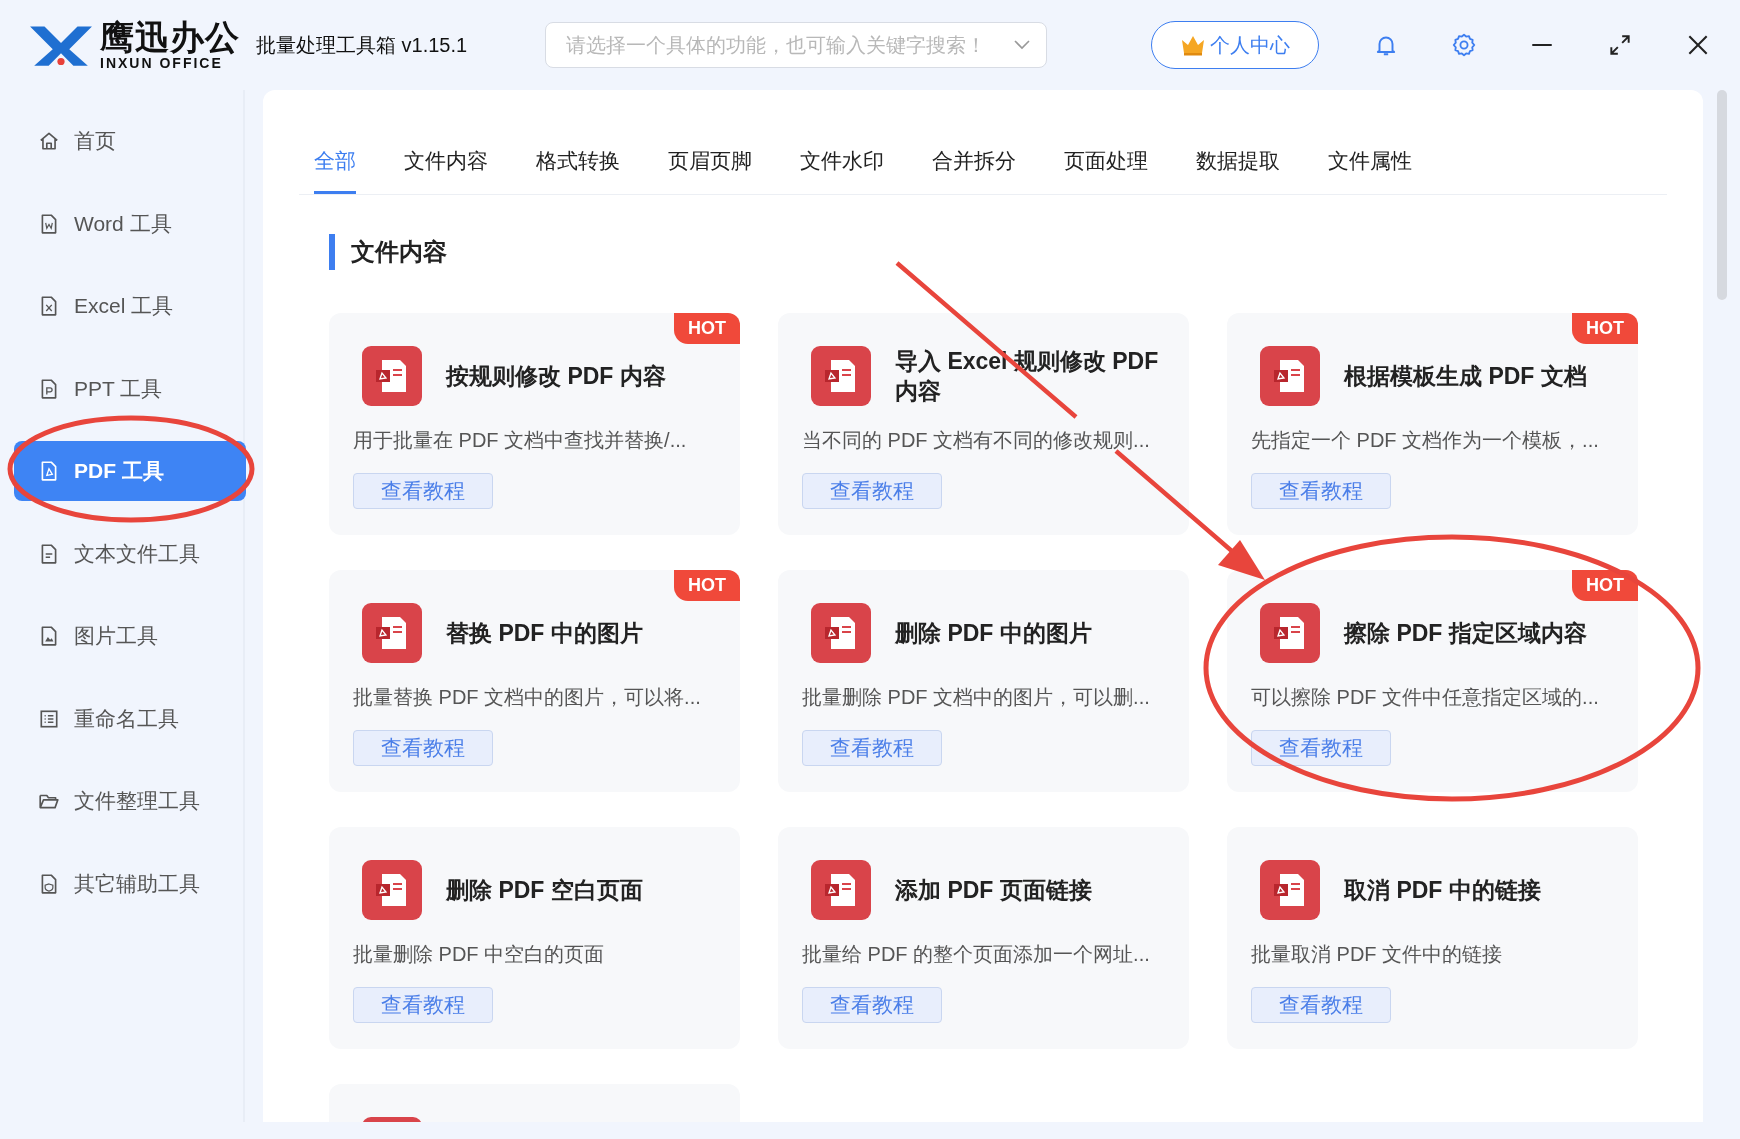 This screenshot has width=1740, height=1139. I want to click on sidebar-item: 其它辅助工具, so click(130, 883).